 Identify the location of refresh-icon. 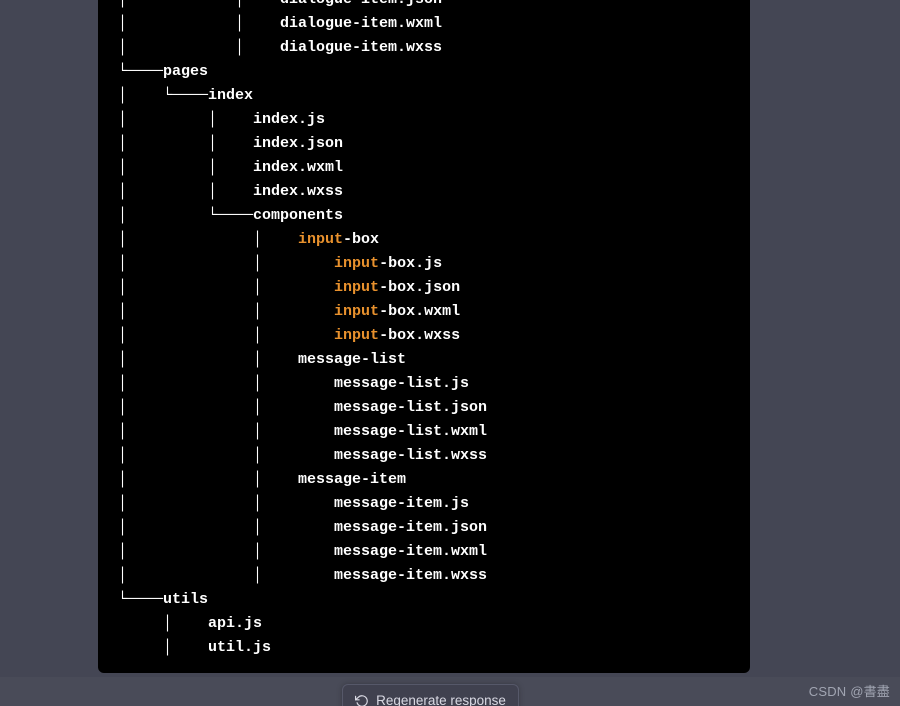
(362, 700).